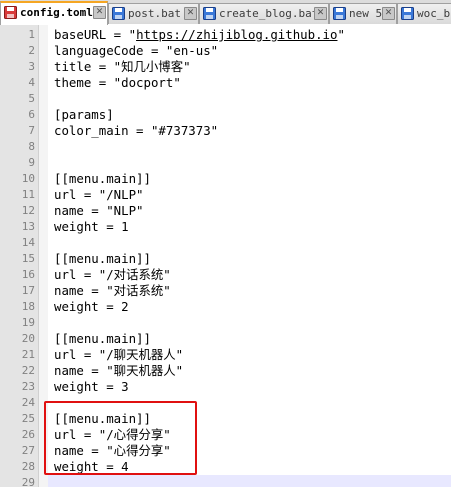  Describe the element at coordinates (112, 290) in the screenshot. I see `line-text: name = "对话系统"` at that location.